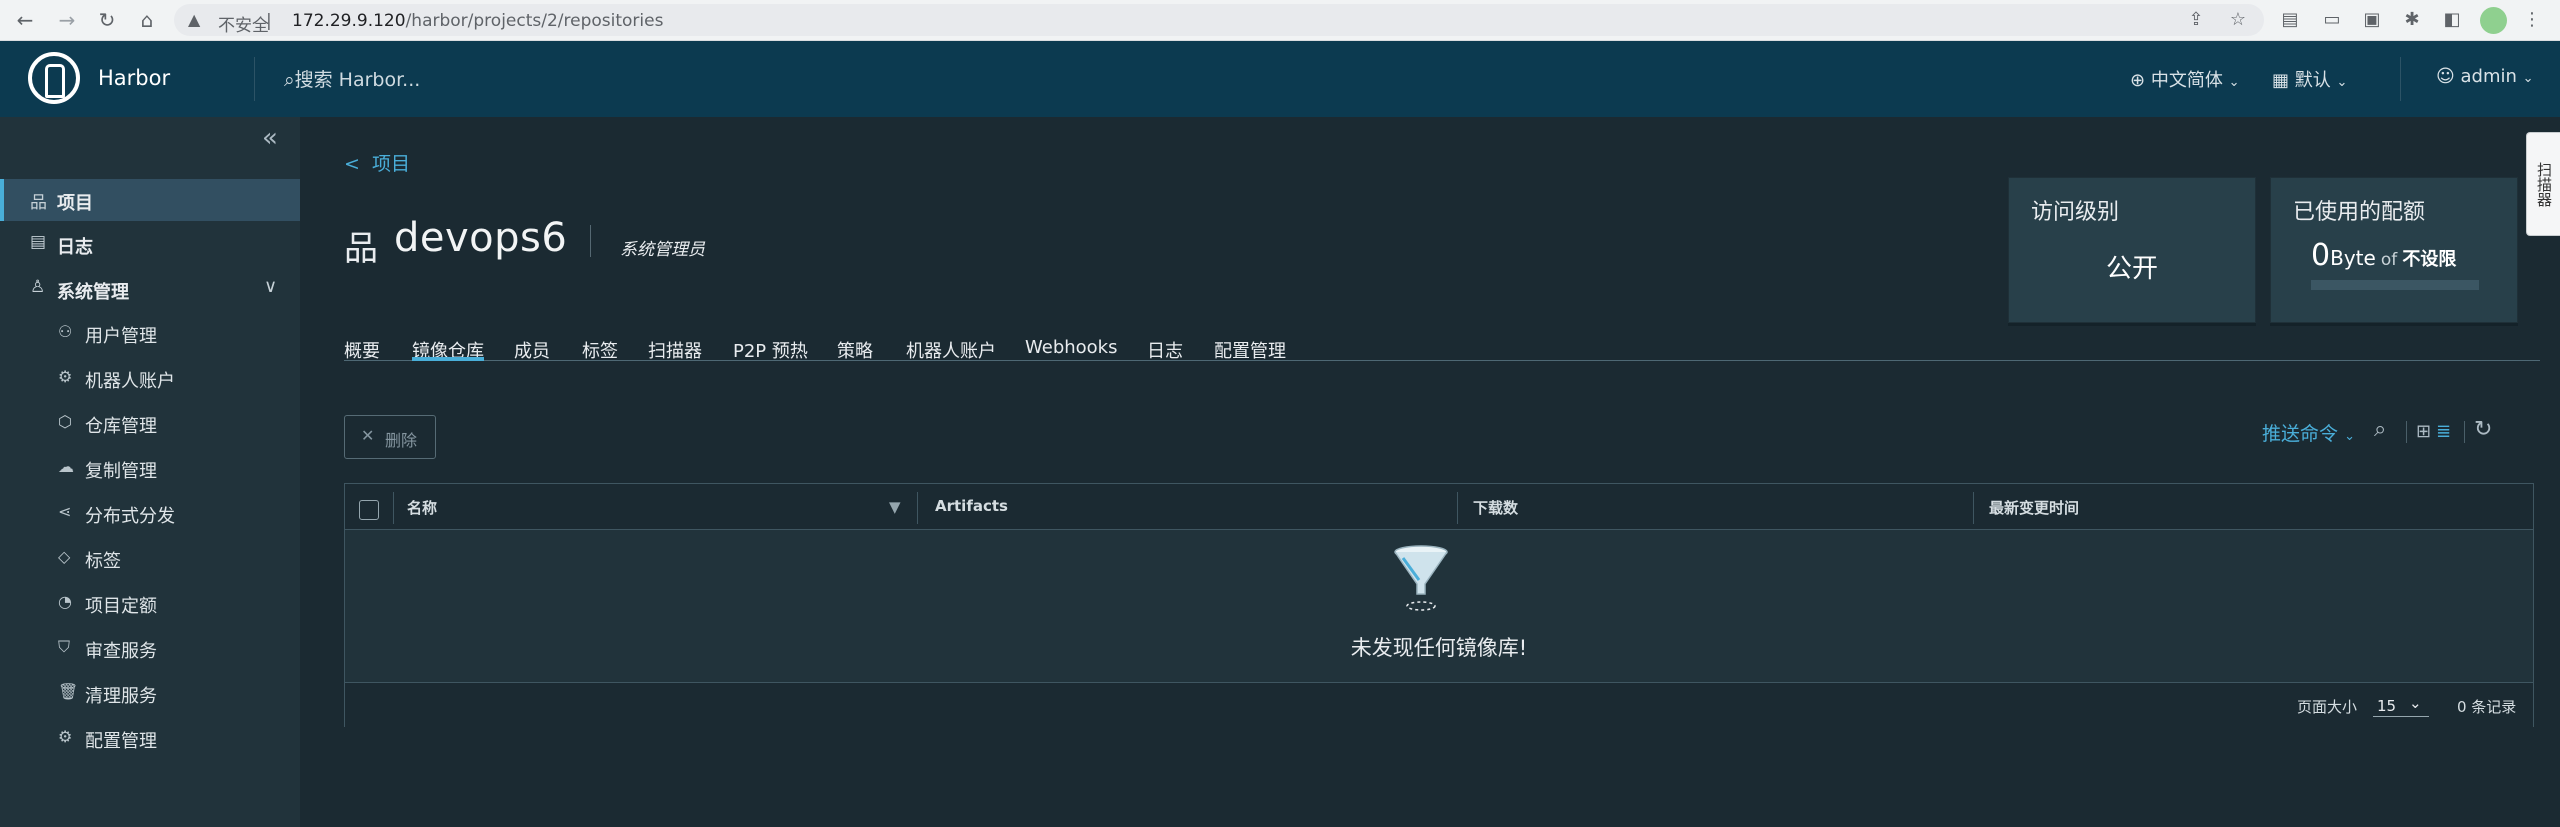 This screenshot has width=2560, height=827. What do you see at coordinates (150, 289) in the screenshot?
I see `sidebar-item-administration: ♙ 系统管理 ∨` at bounding box center [150, 289].